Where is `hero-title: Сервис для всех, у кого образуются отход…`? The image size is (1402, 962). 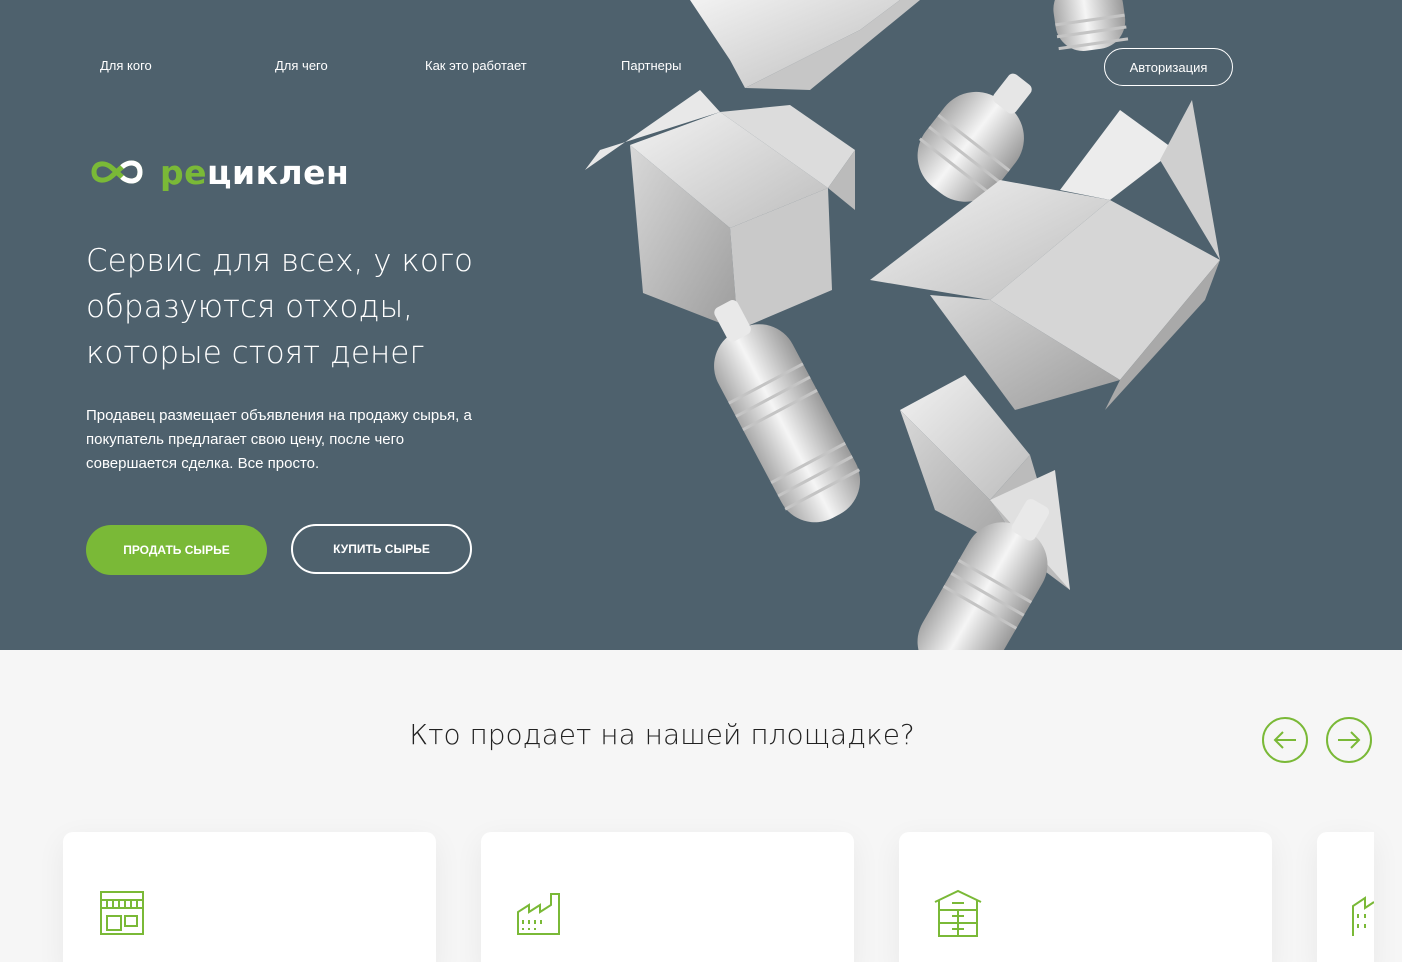 hero-title: Сервис для всех, у кого образуются отход… is located at coordinates (279, 307).